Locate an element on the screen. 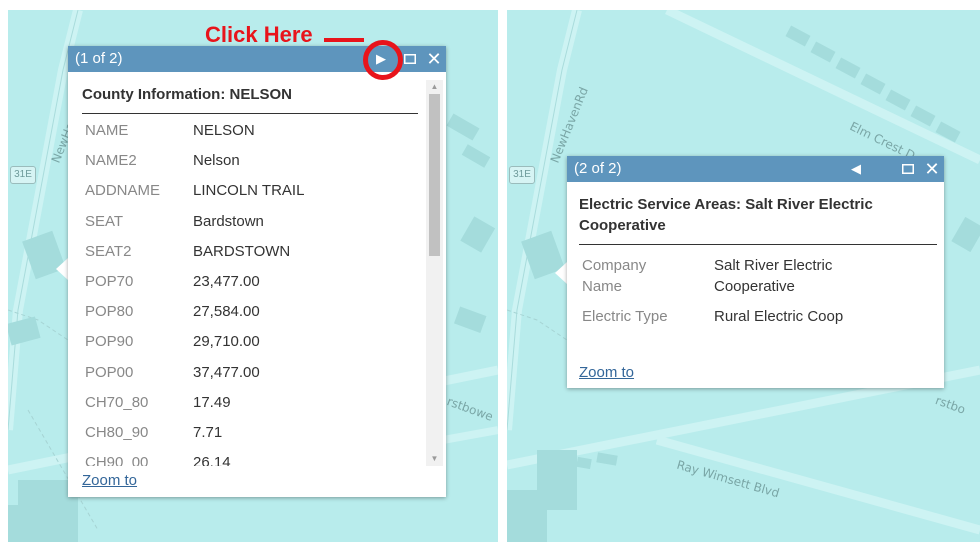  popup-content: County Information: NELSON is located at coordinates (250, 99).